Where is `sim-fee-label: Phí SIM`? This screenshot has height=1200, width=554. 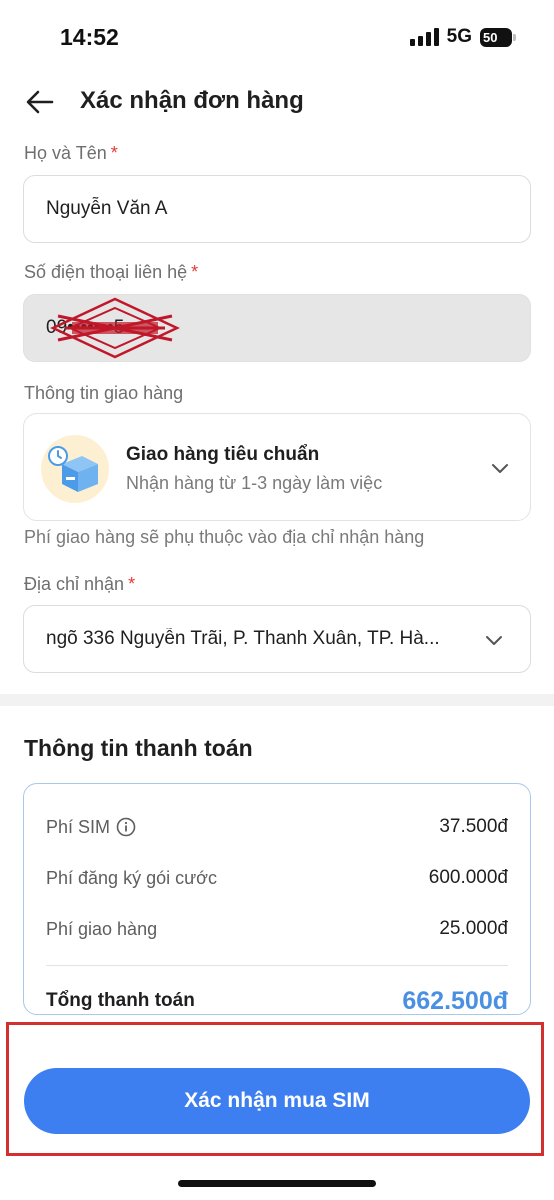
sim-fee-label: Phí SIM is located at coordinates (78, 826).